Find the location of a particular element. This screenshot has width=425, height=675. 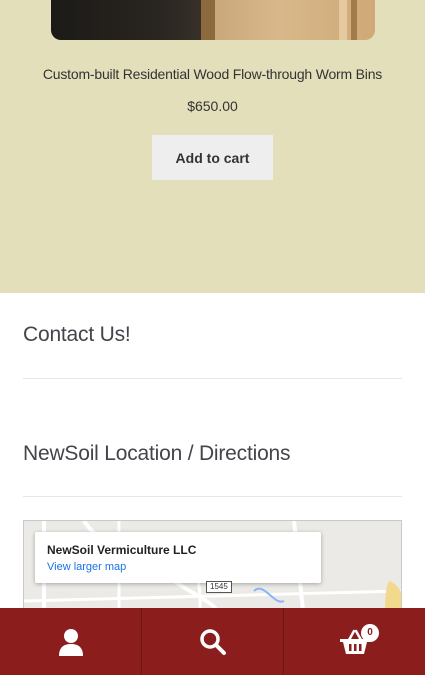

cart-count-badge: 0 is located at coordinates (370, 633).